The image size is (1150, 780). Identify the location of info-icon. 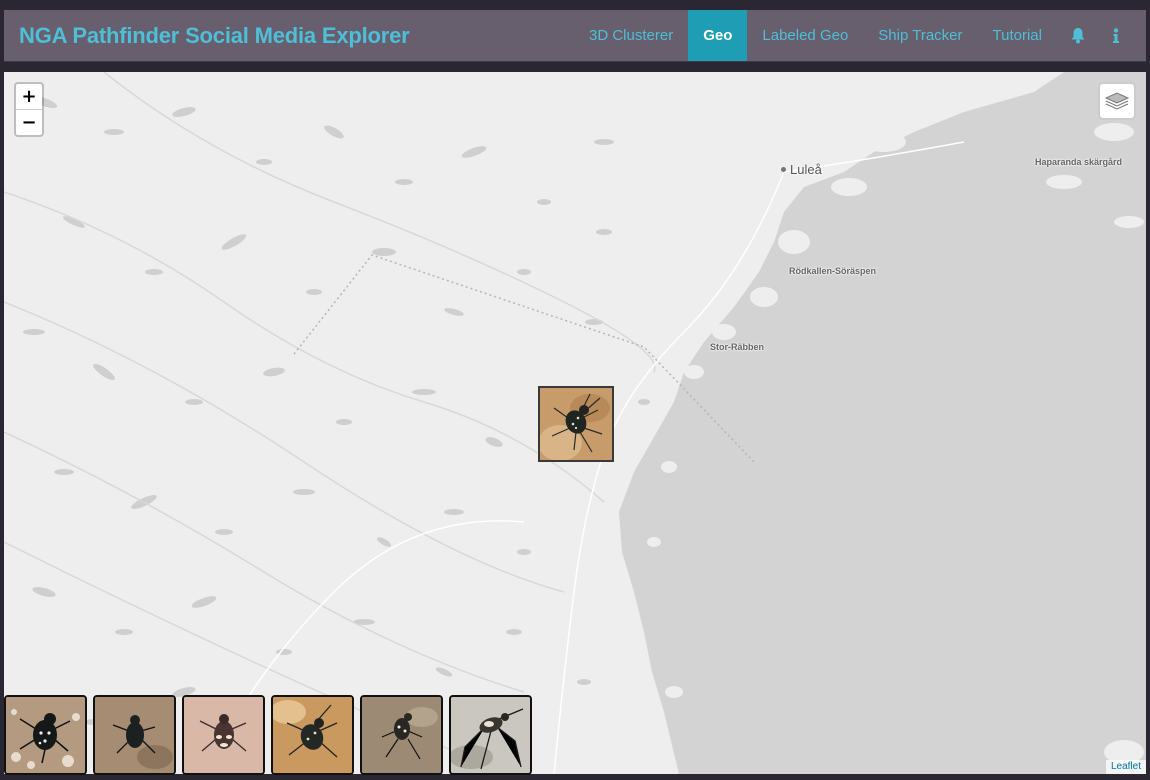
(1116, 35).